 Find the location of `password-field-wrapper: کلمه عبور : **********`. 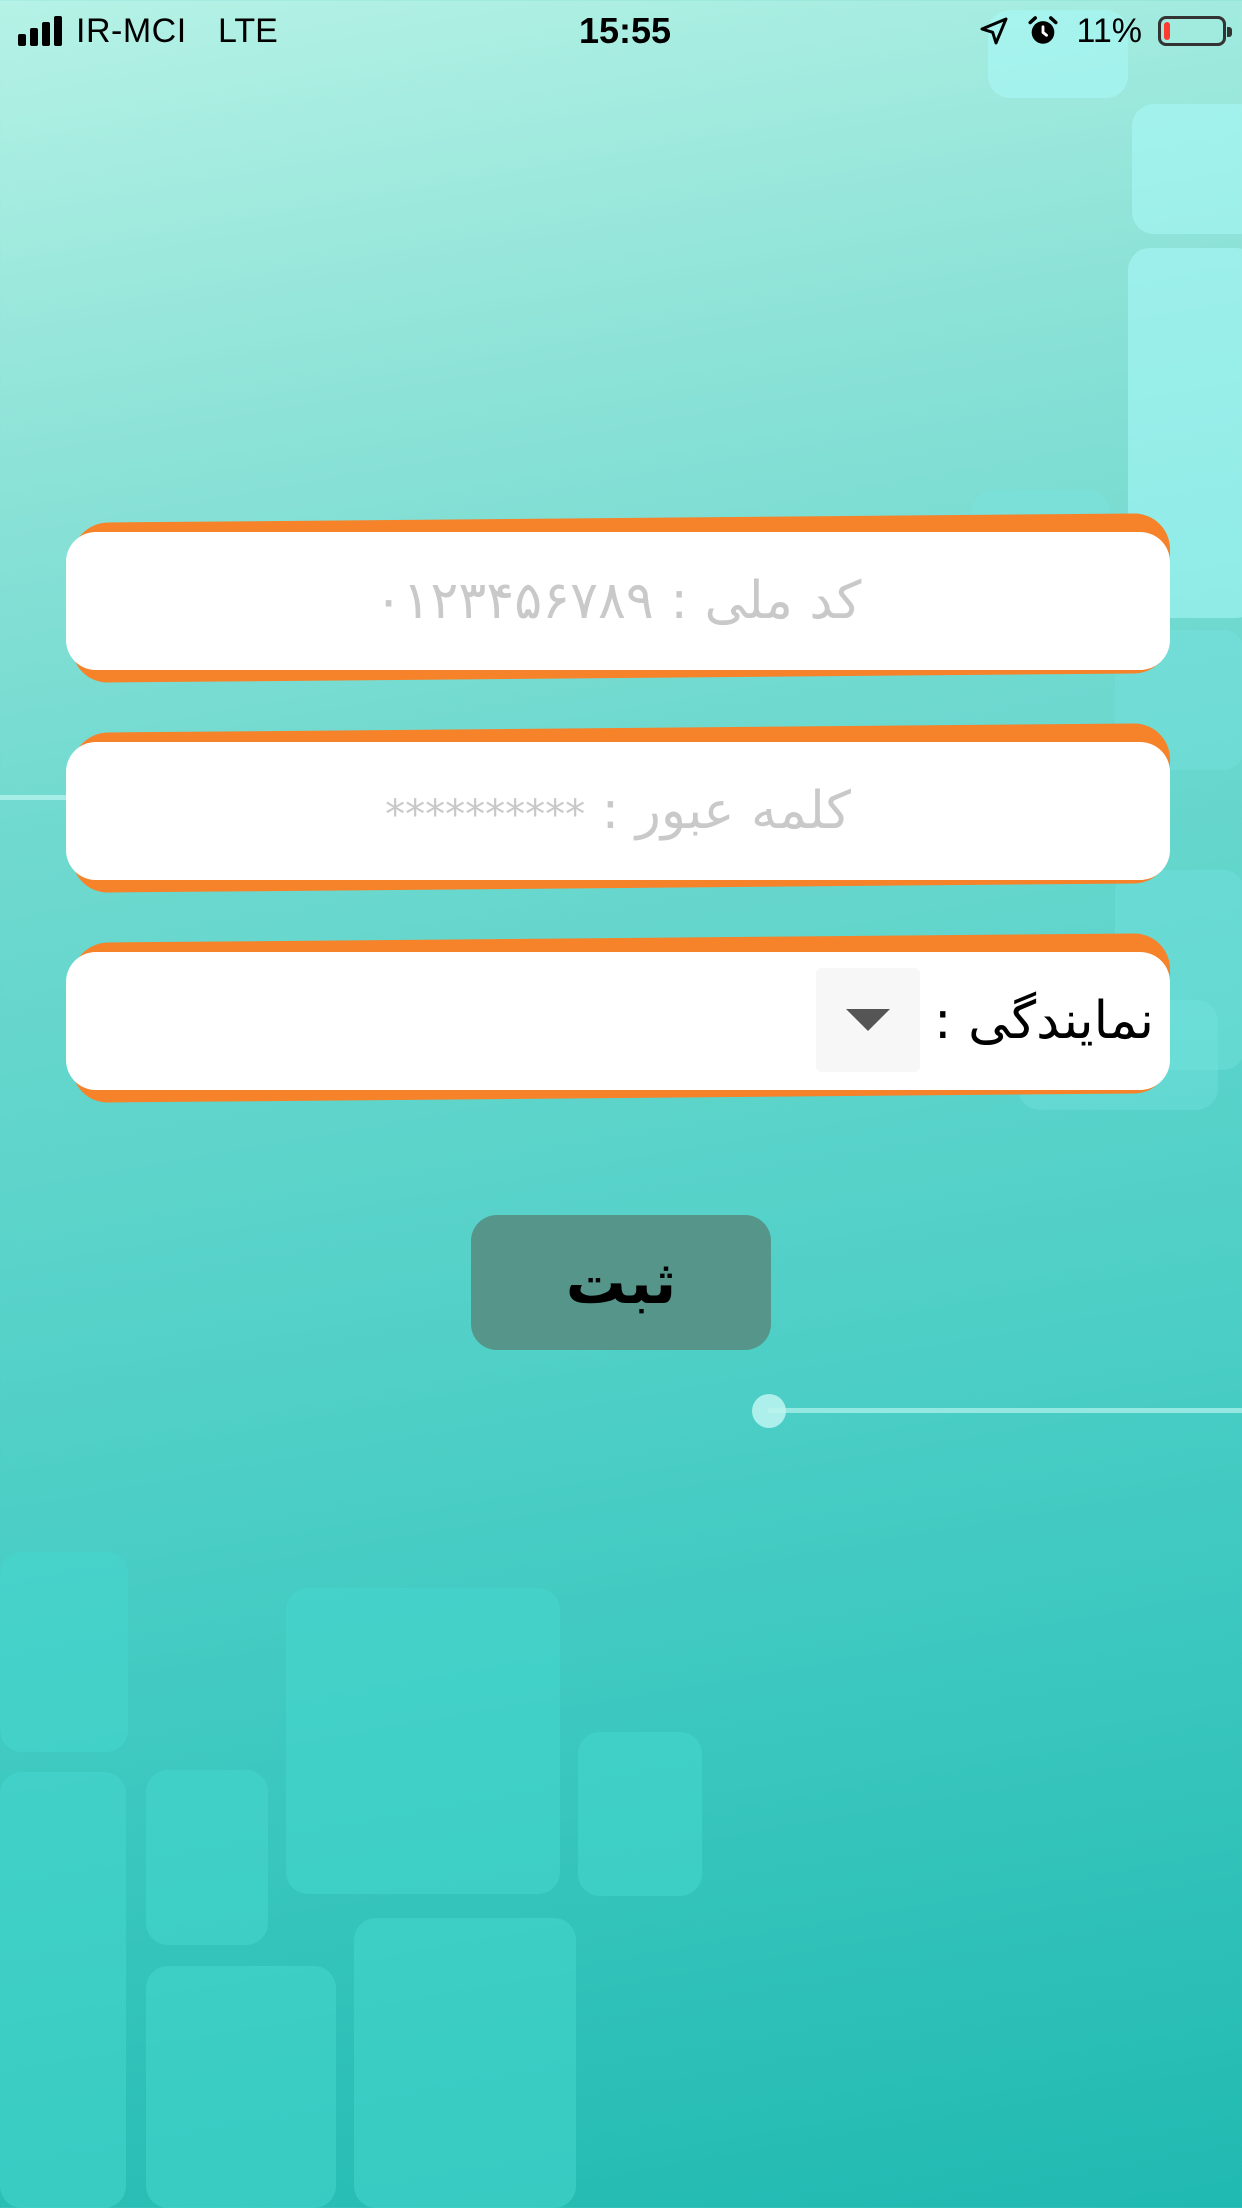

password-field-wrapper: کلمه عبور : ********** is located at coordinates (618, 808).